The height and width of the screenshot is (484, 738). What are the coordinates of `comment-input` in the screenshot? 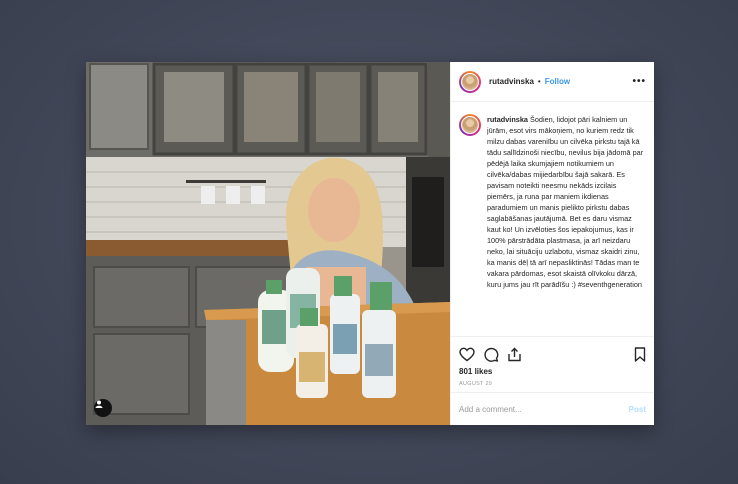 It's located at (544, 409).